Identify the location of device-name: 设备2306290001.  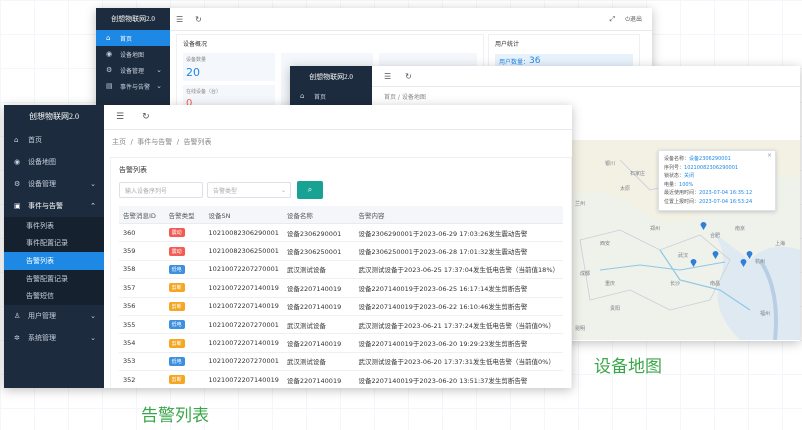
(318, 233).